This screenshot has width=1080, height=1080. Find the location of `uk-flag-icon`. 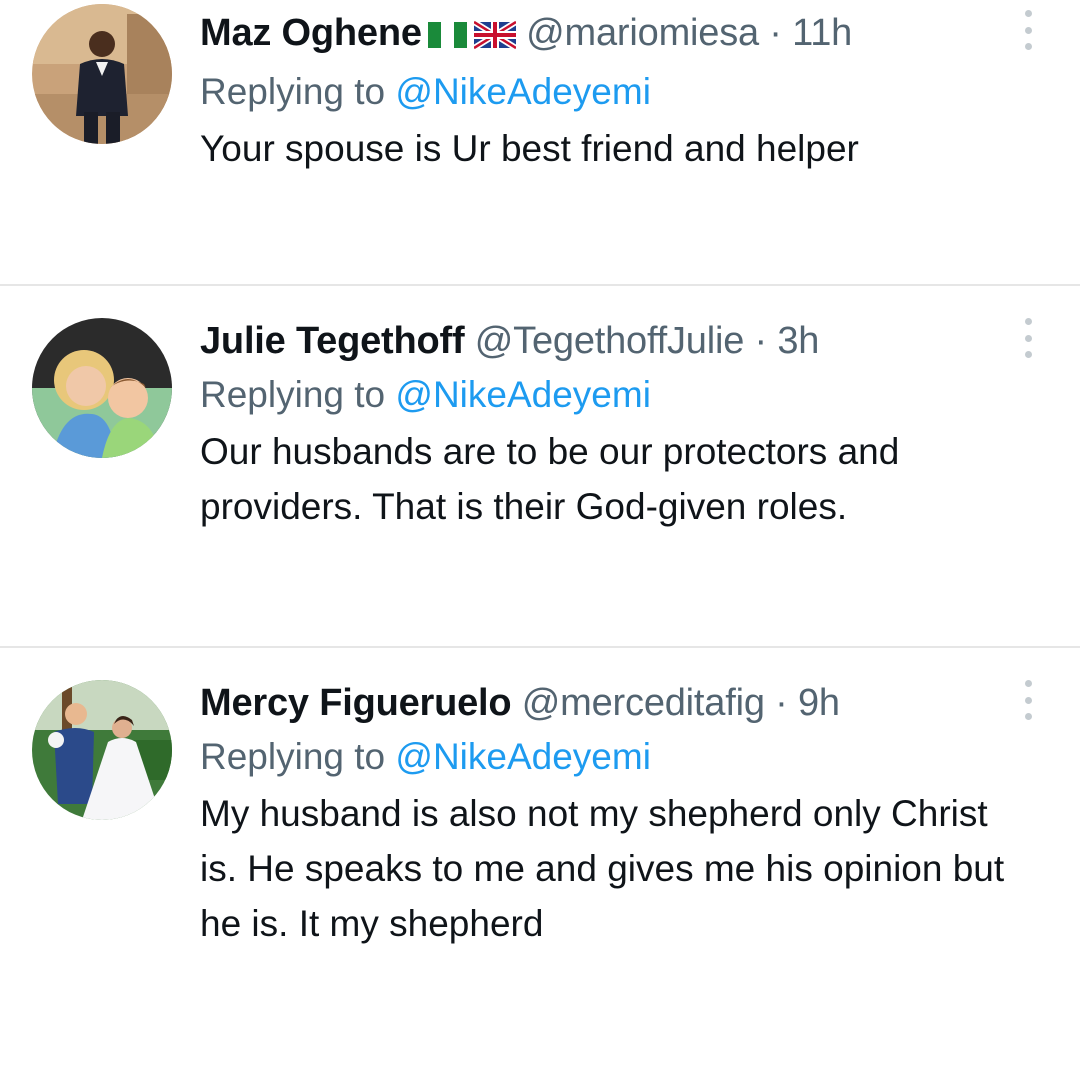

uk-flag-icon is located at coordinates (495, 38).